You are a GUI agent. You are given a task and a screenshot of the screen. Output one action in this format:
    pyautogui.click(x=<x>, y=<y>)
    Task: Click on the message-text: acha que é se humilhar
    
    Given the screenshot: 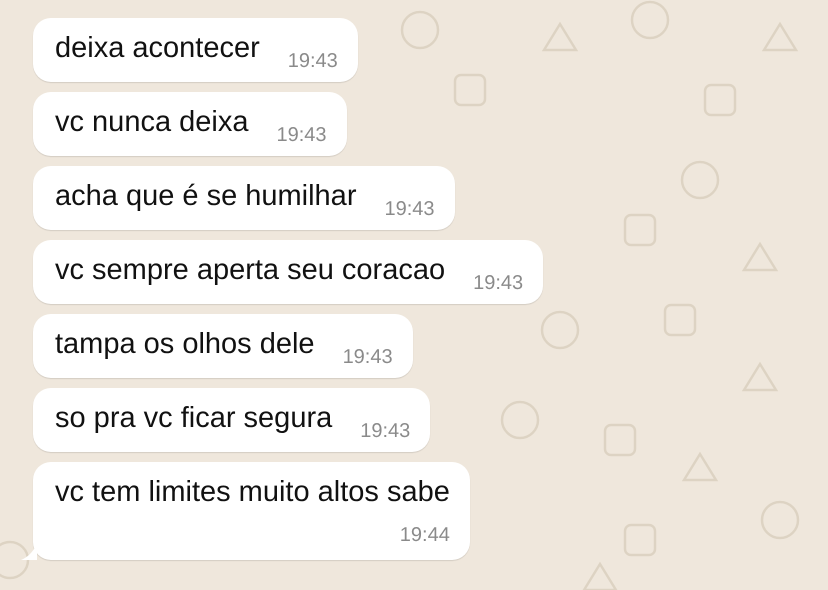 What is the action you would take?
    pyautogui.click(x=205, y=196)
    